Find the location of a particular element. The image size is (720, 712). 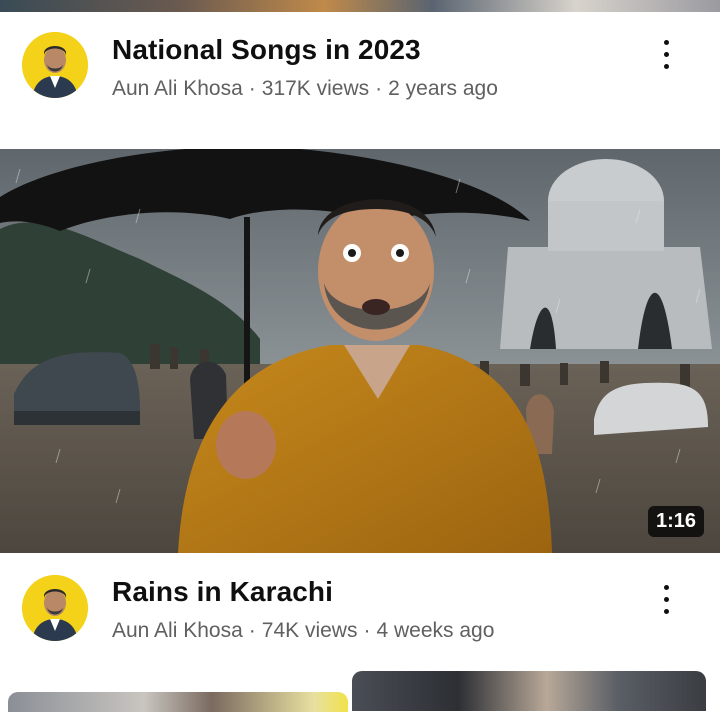

view-count: 74K views is located at coordinates (309, 630).